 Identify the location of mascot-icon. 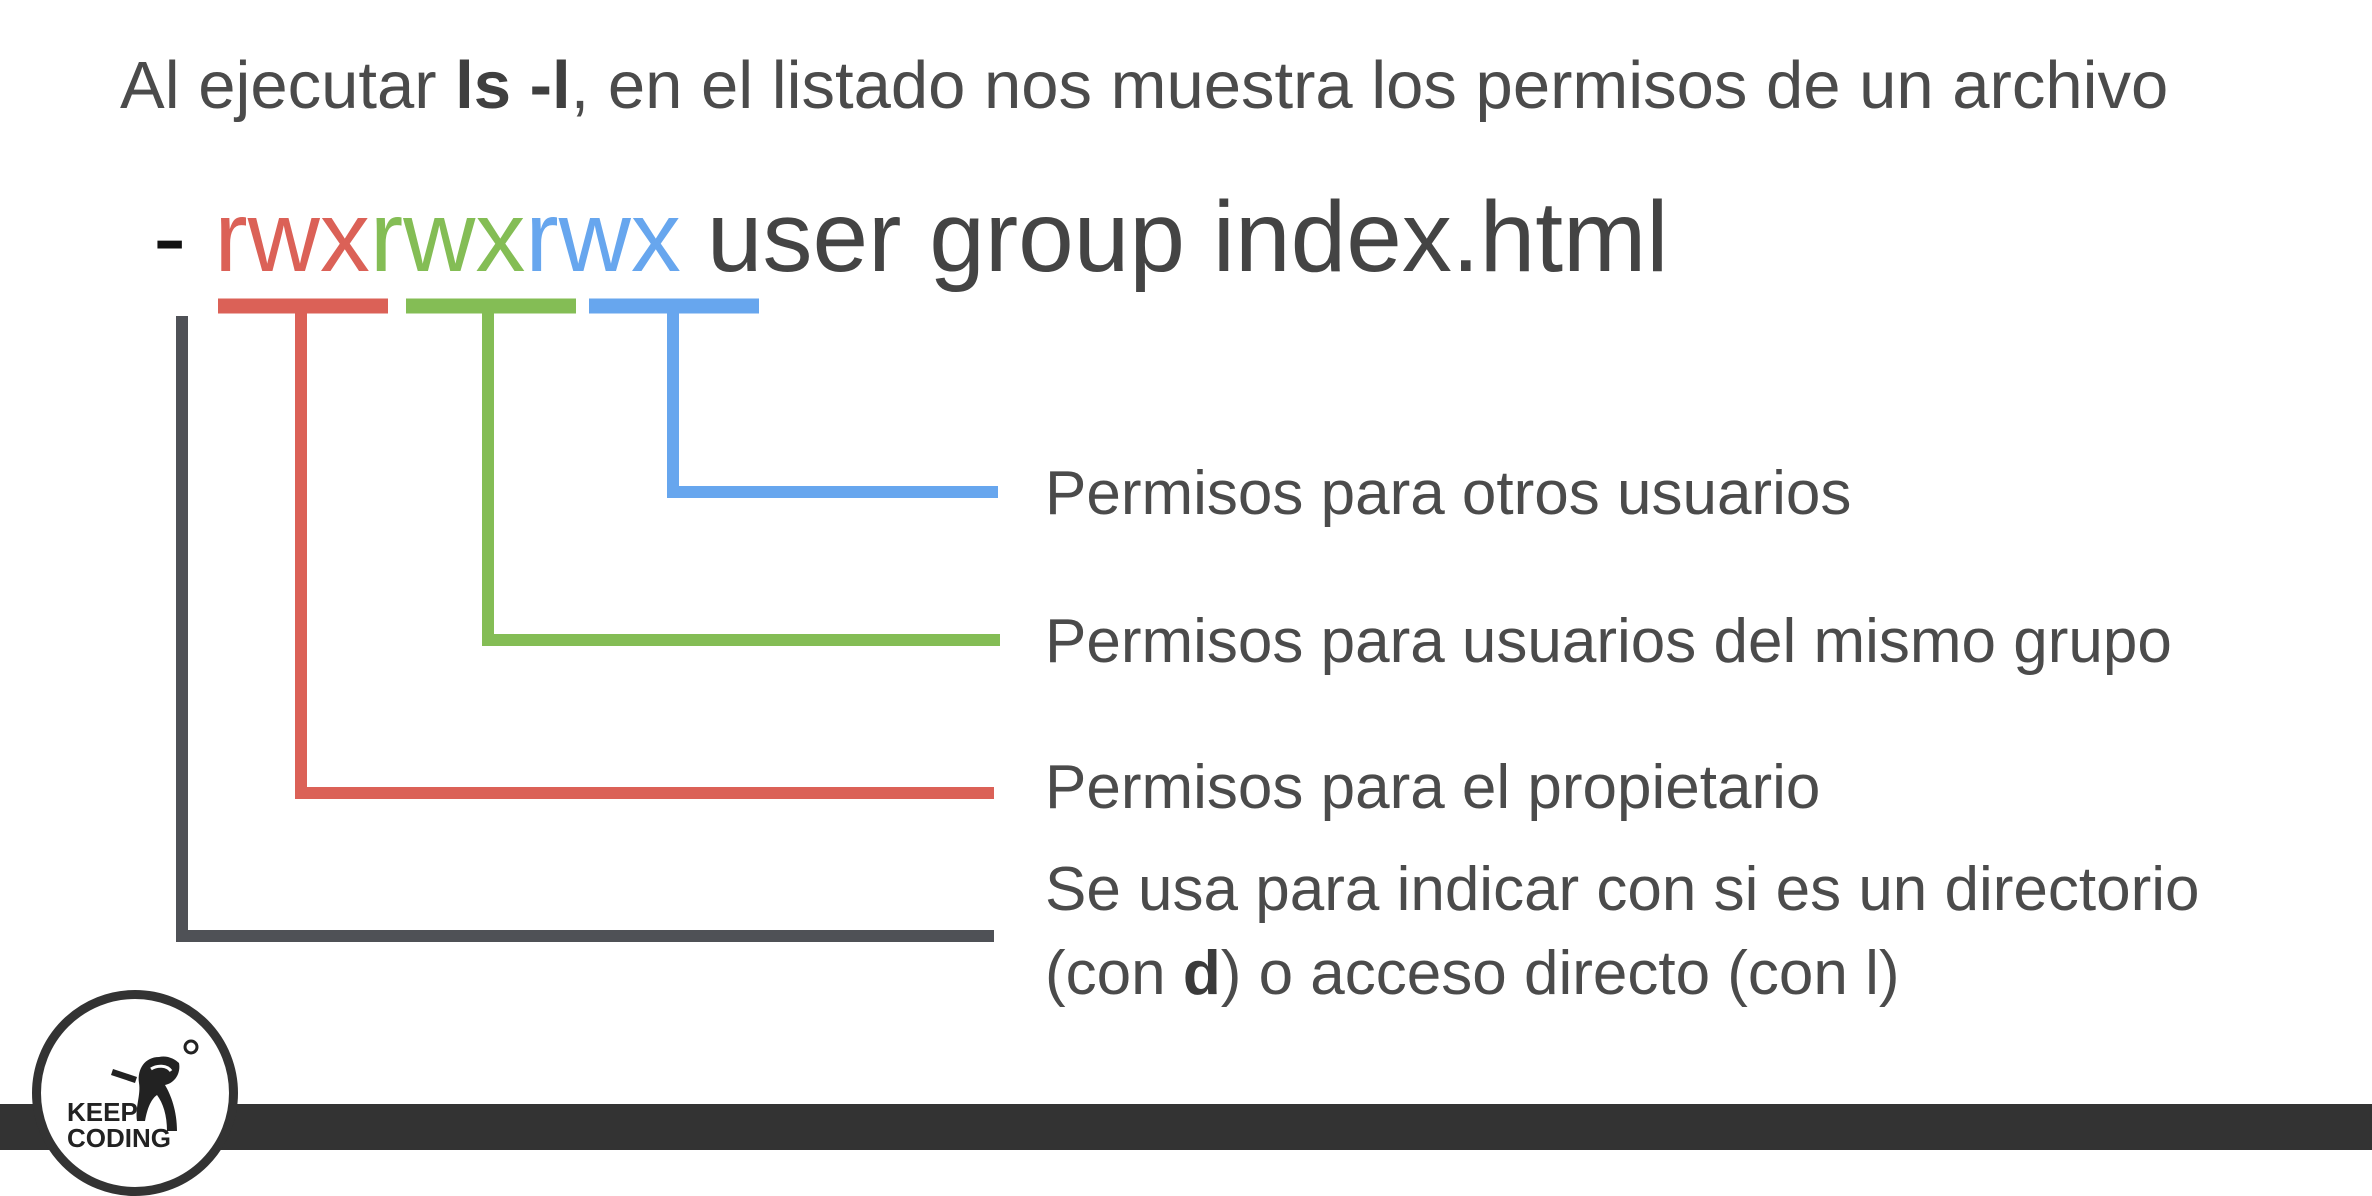
(155, 1085).